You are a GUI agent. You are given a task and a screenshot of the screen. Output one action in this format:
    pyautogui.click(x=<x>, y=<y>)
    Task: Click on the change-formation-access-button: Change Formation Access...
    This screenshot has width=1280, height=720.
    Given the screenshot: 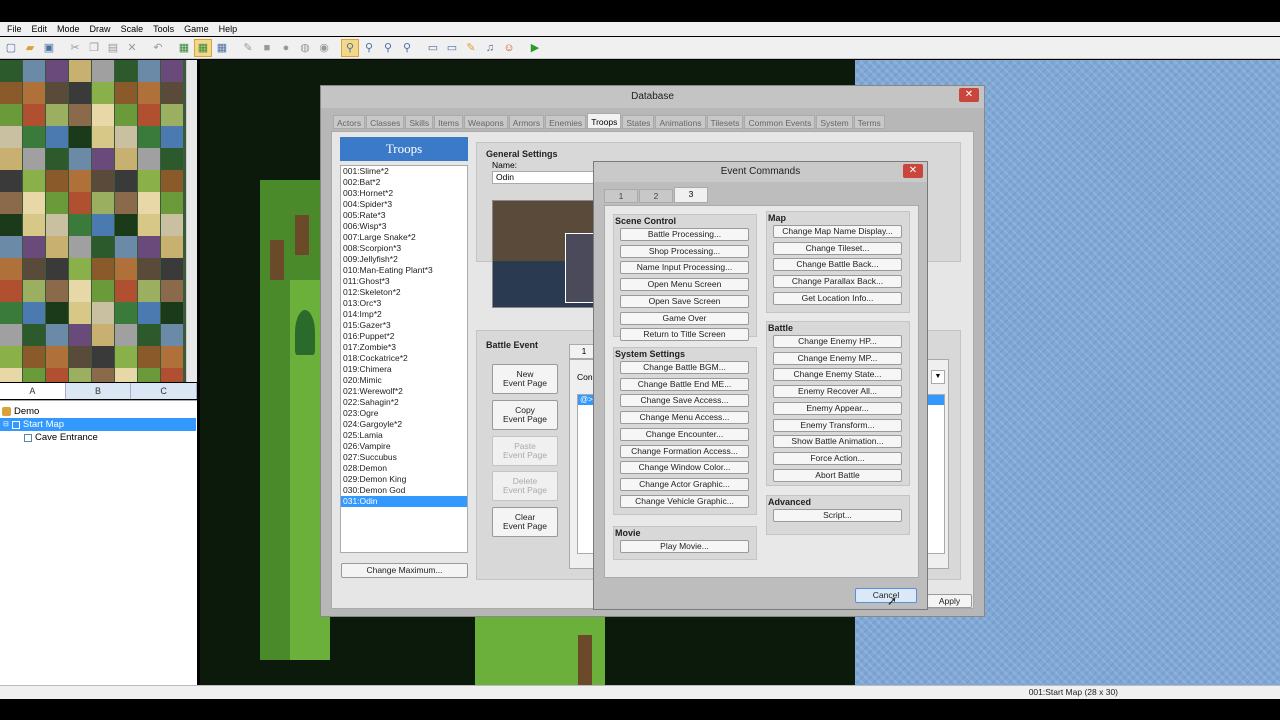 What is the action you would take?
    pyautogui.click(x=684, y=451)
    